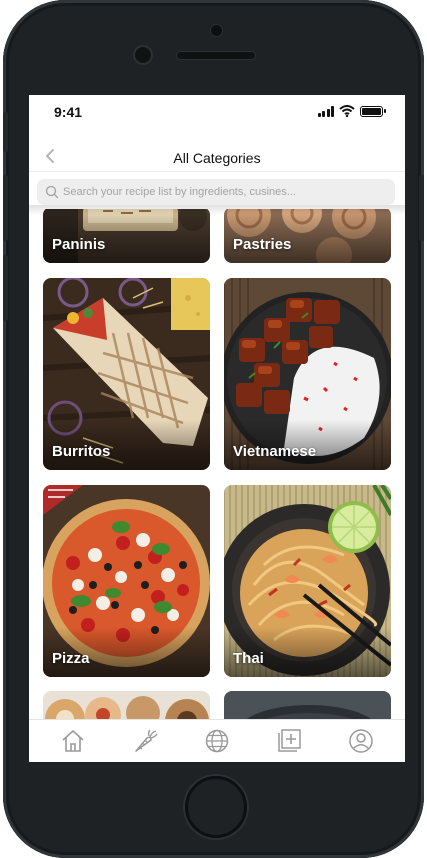  Describe the element at coordinates (307, 374) in the screenshot. I see `category-card-vietnamese: Vietnamese` at that location.